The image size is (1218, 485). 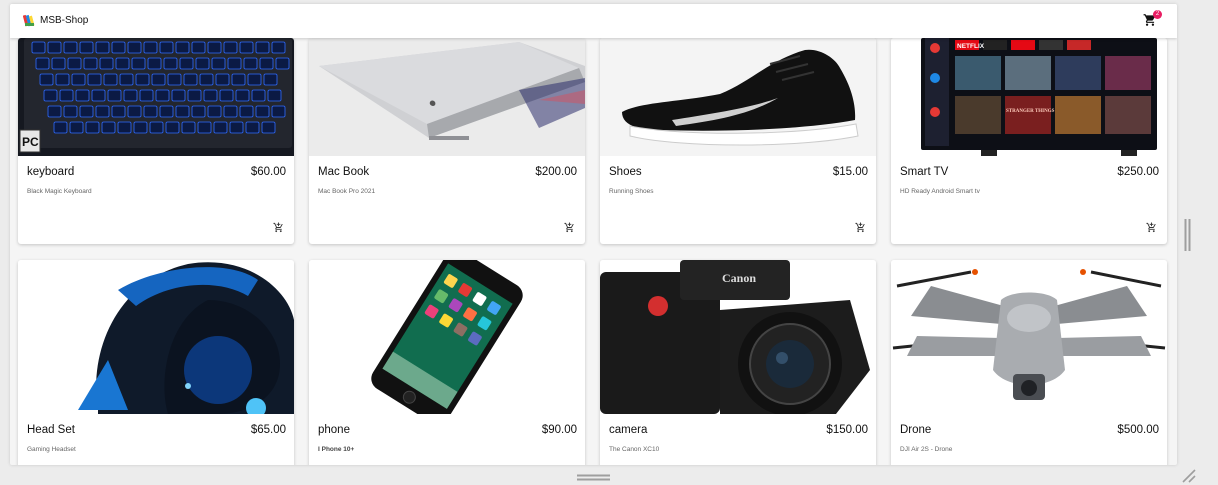 What do you see at coordinates (447, 97) in the screenshot?
I see `laptop-image` at bounding box center [447, 97].